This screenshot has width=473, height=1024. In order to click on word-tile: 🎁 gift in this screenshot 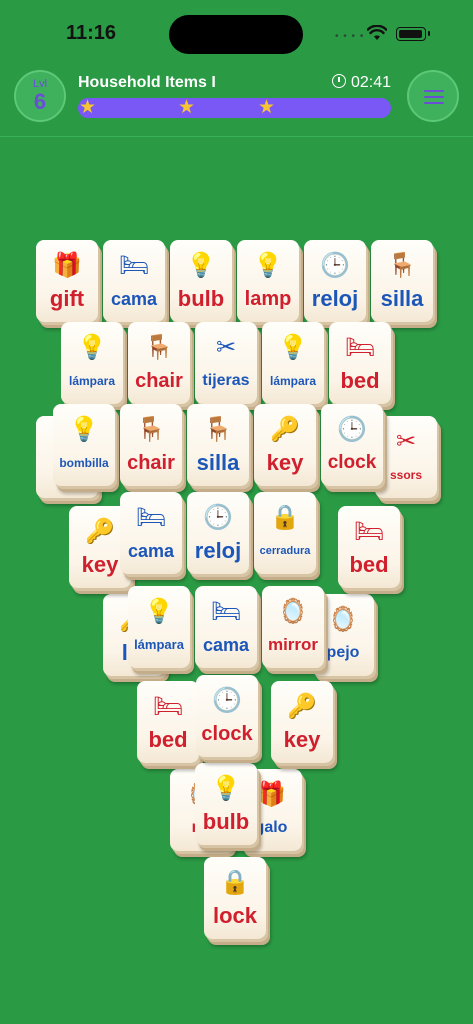, I will do `click(67, 281)`.